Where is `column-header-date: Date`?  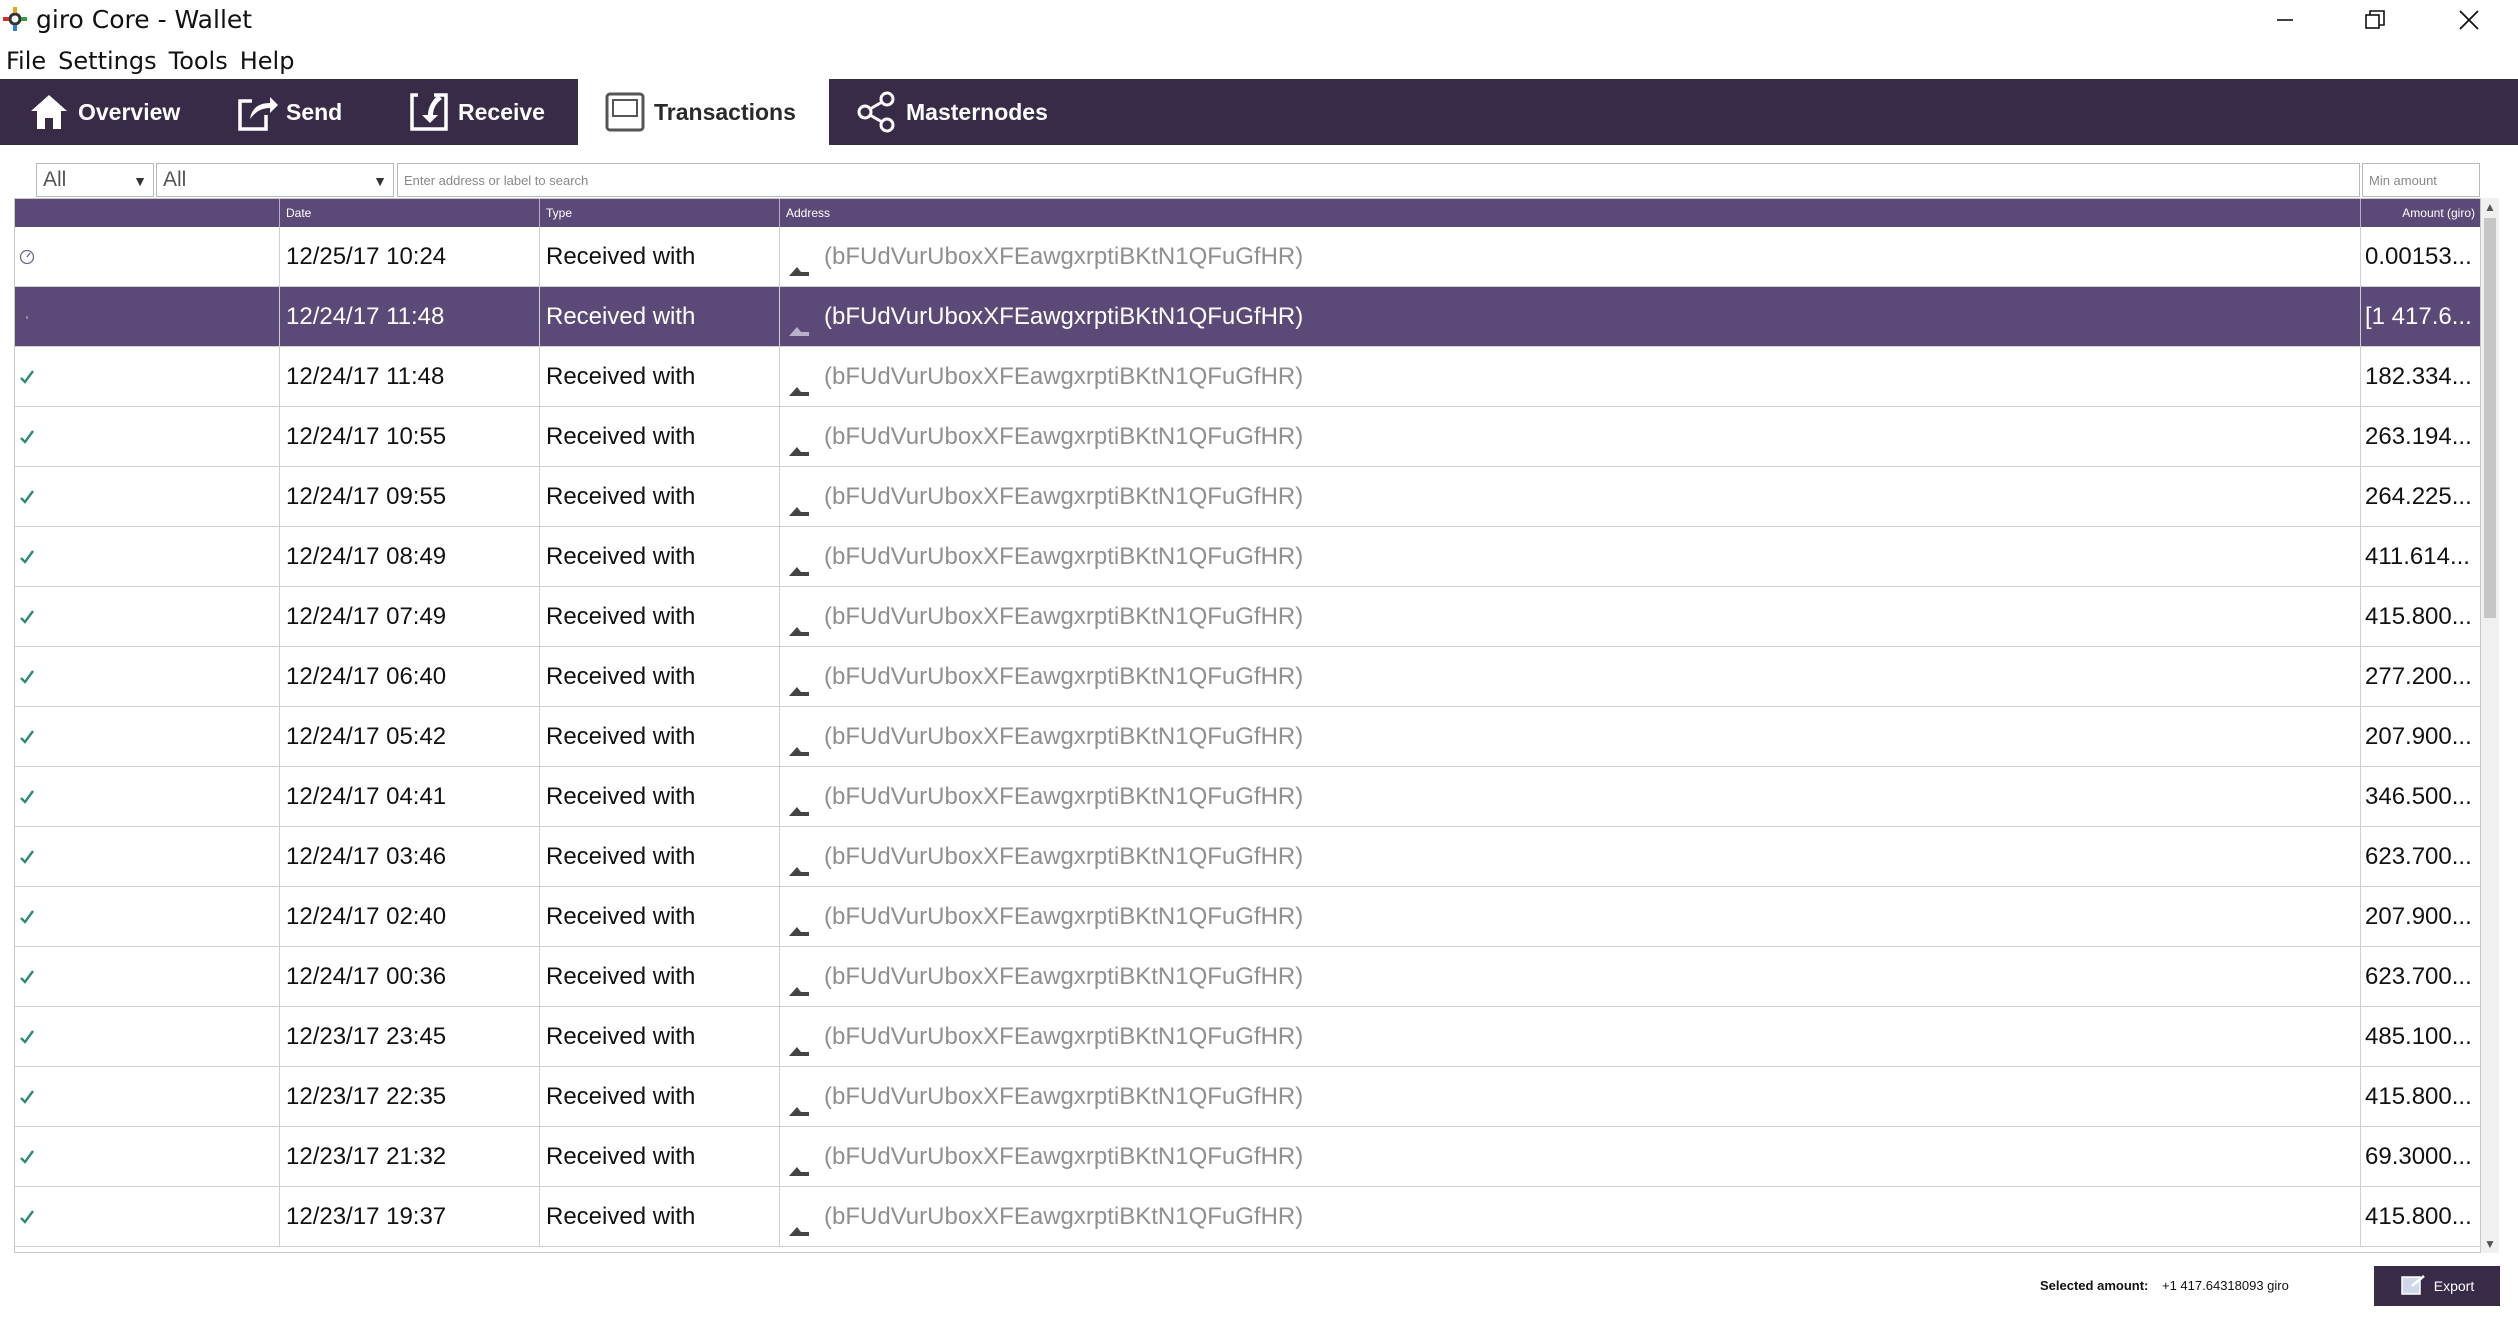
column-header-date: Date is located at coordinates (410, 213).